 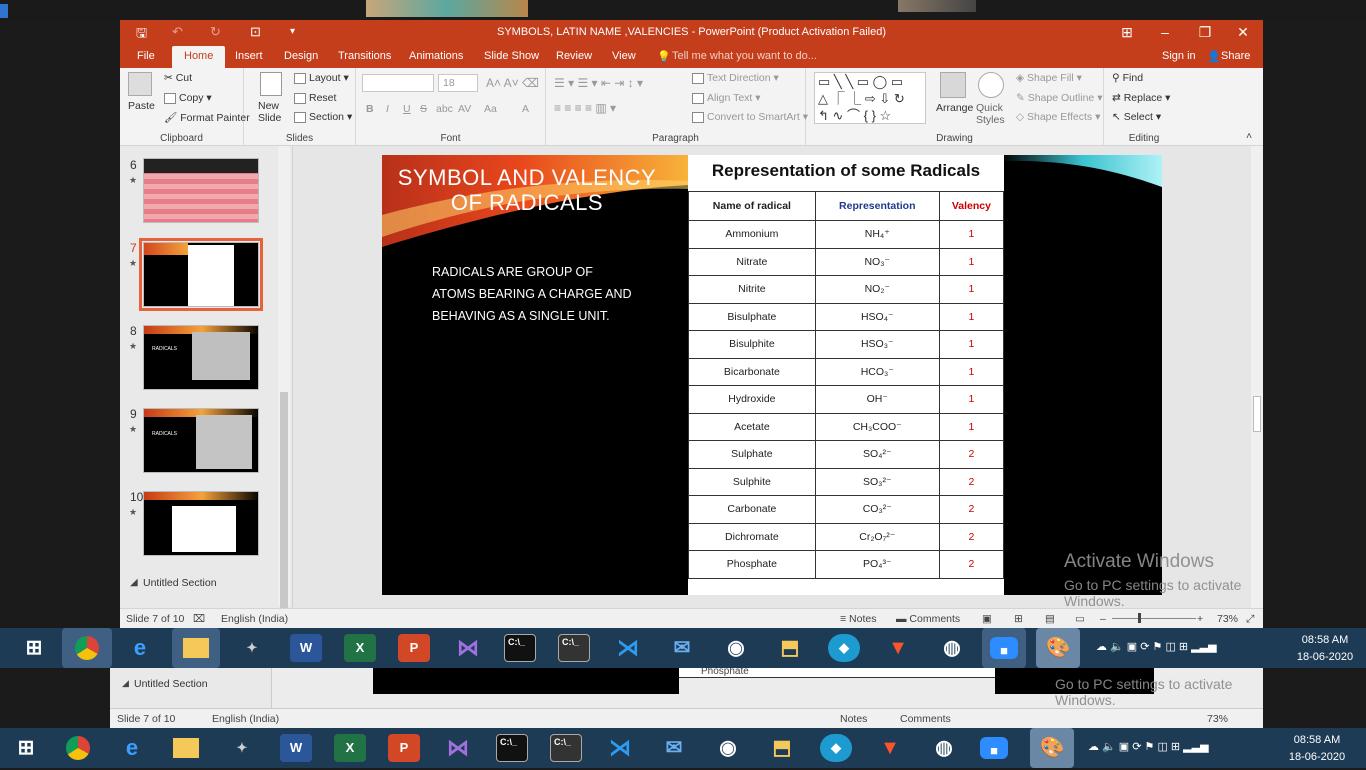 What do you see at coordinates (370, 109) in the screenshot?
I see `bold-button: B` at bounding box center [370, 109].